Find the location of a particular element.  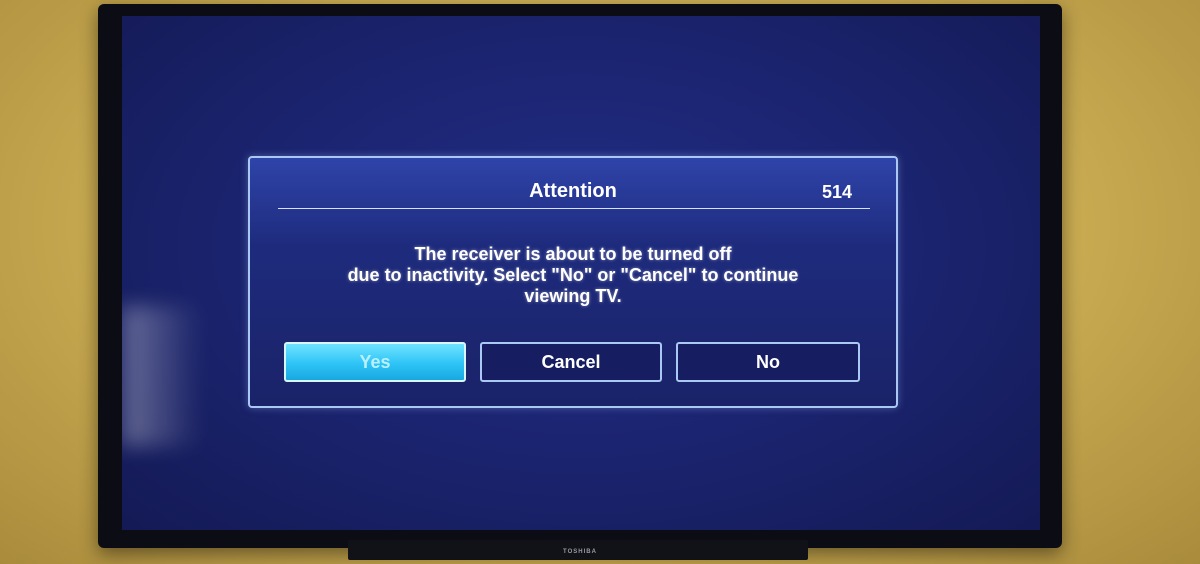

dialog-divider is located at coordinates (574, 208).